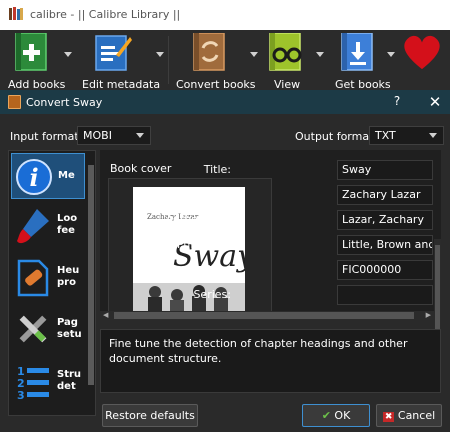  I want to click on view-dropdown-arrow, so click(320, 54).